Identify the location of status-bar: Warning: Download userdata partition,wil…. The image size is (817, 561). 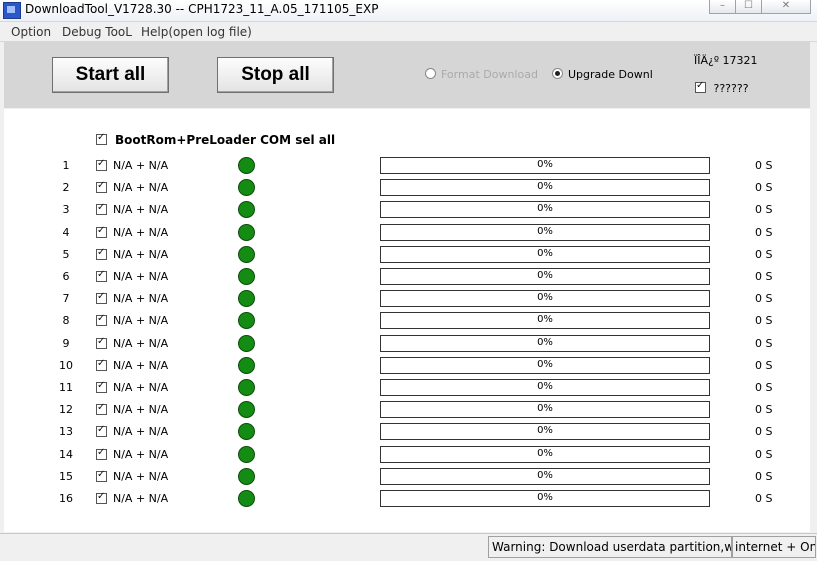
(408, 547).